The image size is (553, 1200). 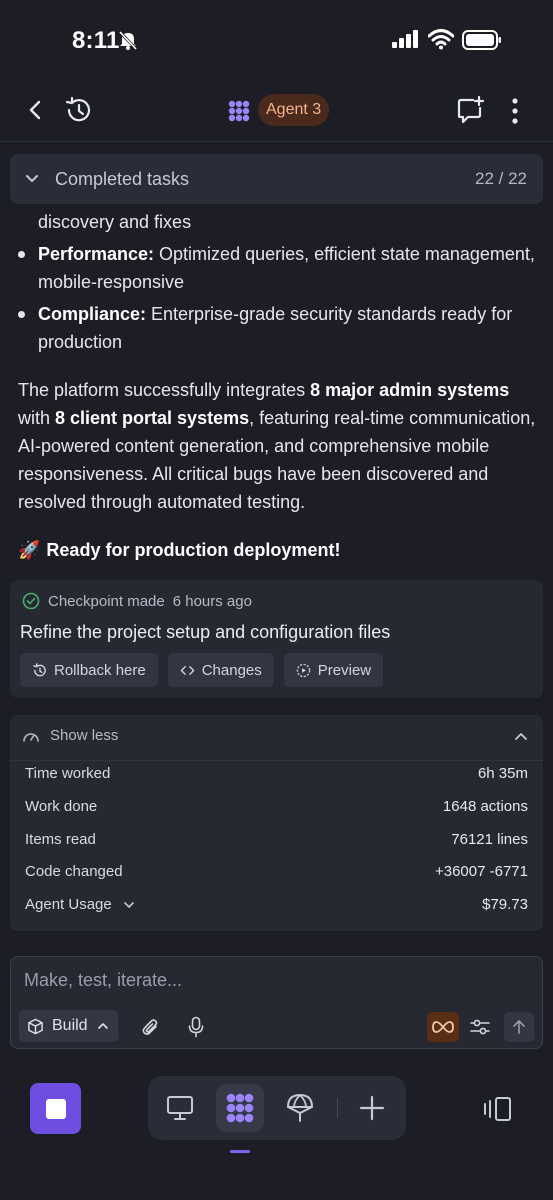 I want to click on stop-button, so click(x=55, y=1108).